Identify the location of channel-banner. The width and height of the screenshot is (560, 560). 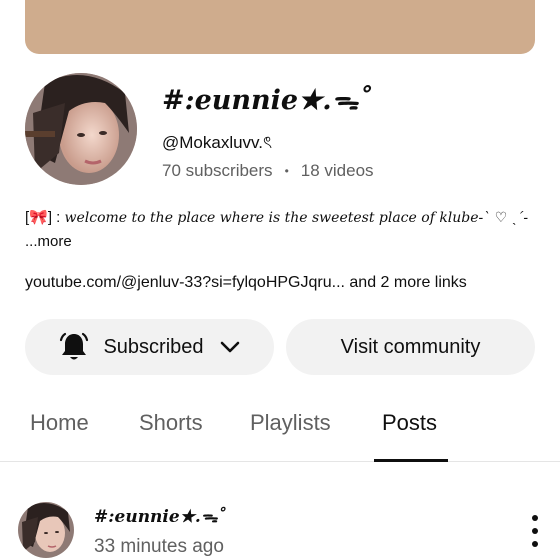
(280, 27).